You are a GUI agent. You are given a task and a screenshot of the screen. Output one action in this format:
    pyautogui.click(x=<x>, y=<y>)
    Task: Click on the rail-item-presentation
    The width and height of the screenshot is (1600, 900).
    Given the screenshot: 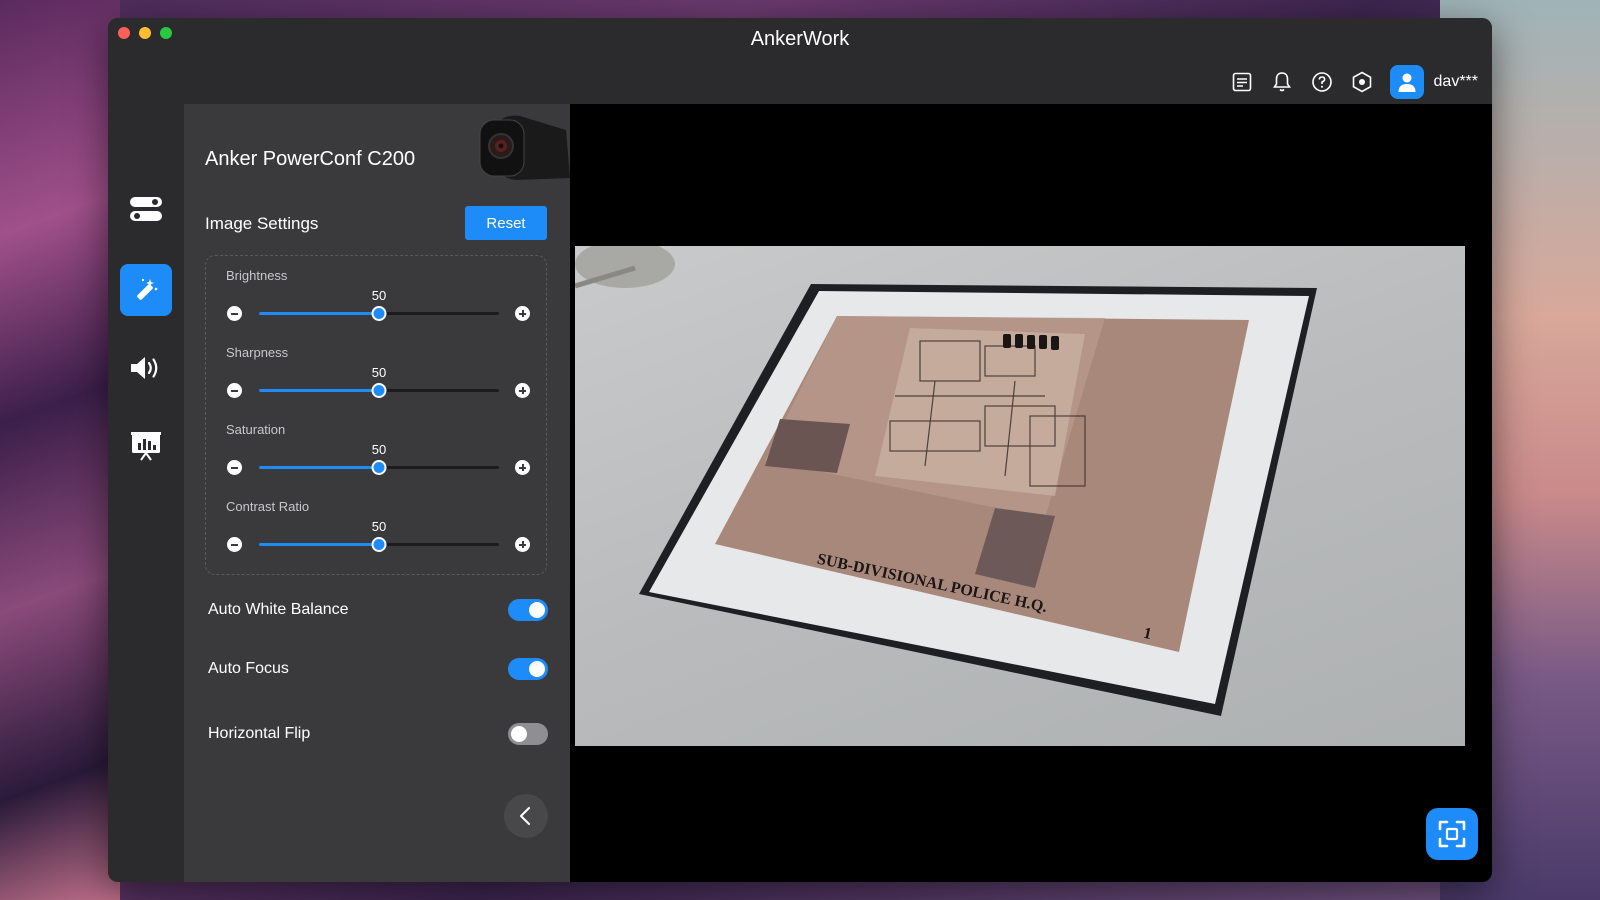 What is the action you would take?
    pyautogui.click(x=146, y=446)
    